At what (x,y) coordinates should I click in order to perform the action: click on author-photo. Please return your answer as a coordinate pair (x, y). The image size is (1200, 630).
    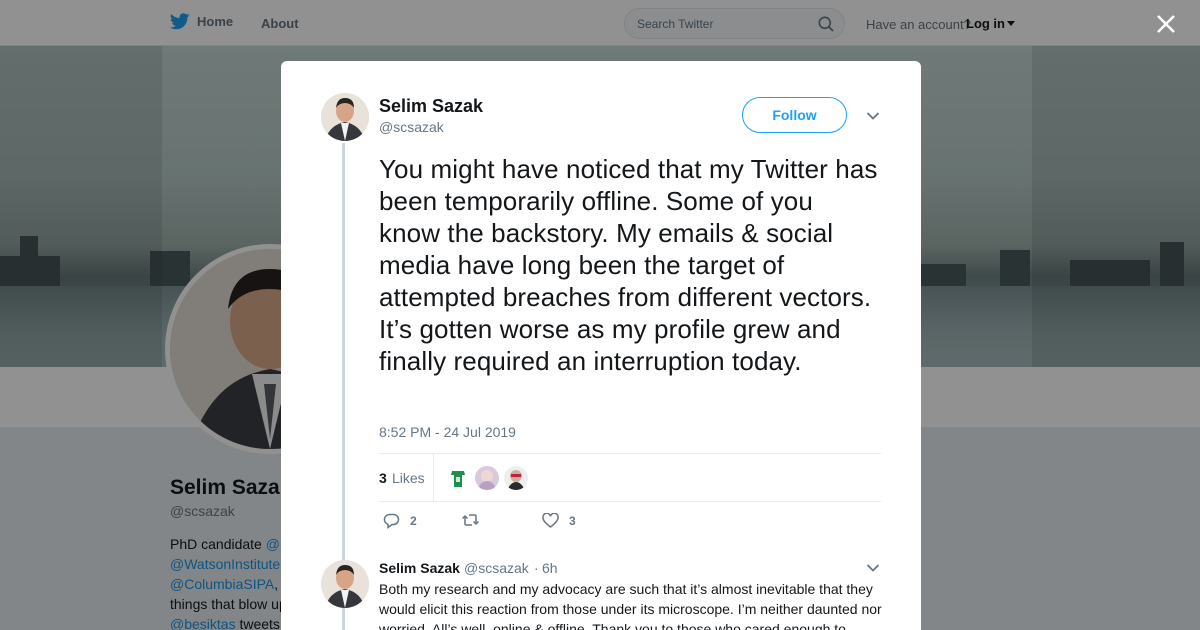
    Looking at the image, I should click on (345, 117).